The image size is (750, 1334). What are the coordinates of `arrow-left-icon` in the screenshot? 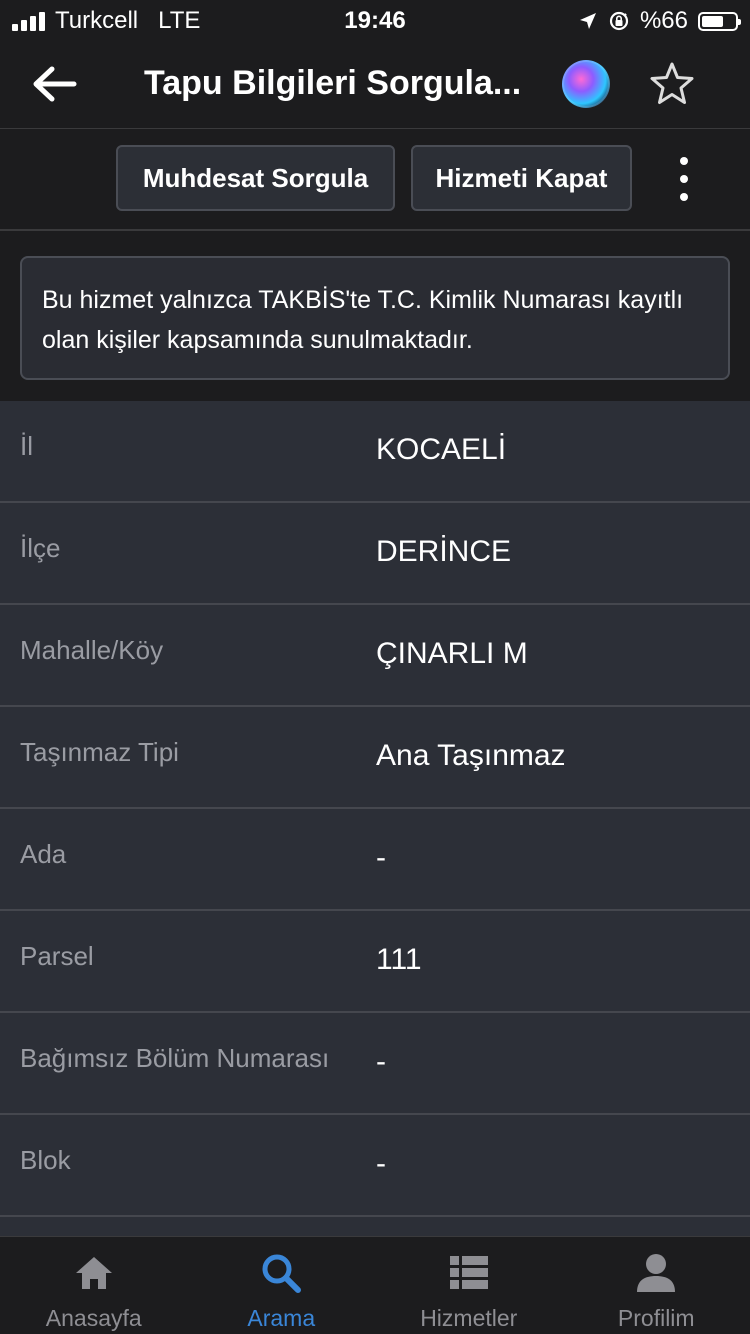 It's located at (55, 84).